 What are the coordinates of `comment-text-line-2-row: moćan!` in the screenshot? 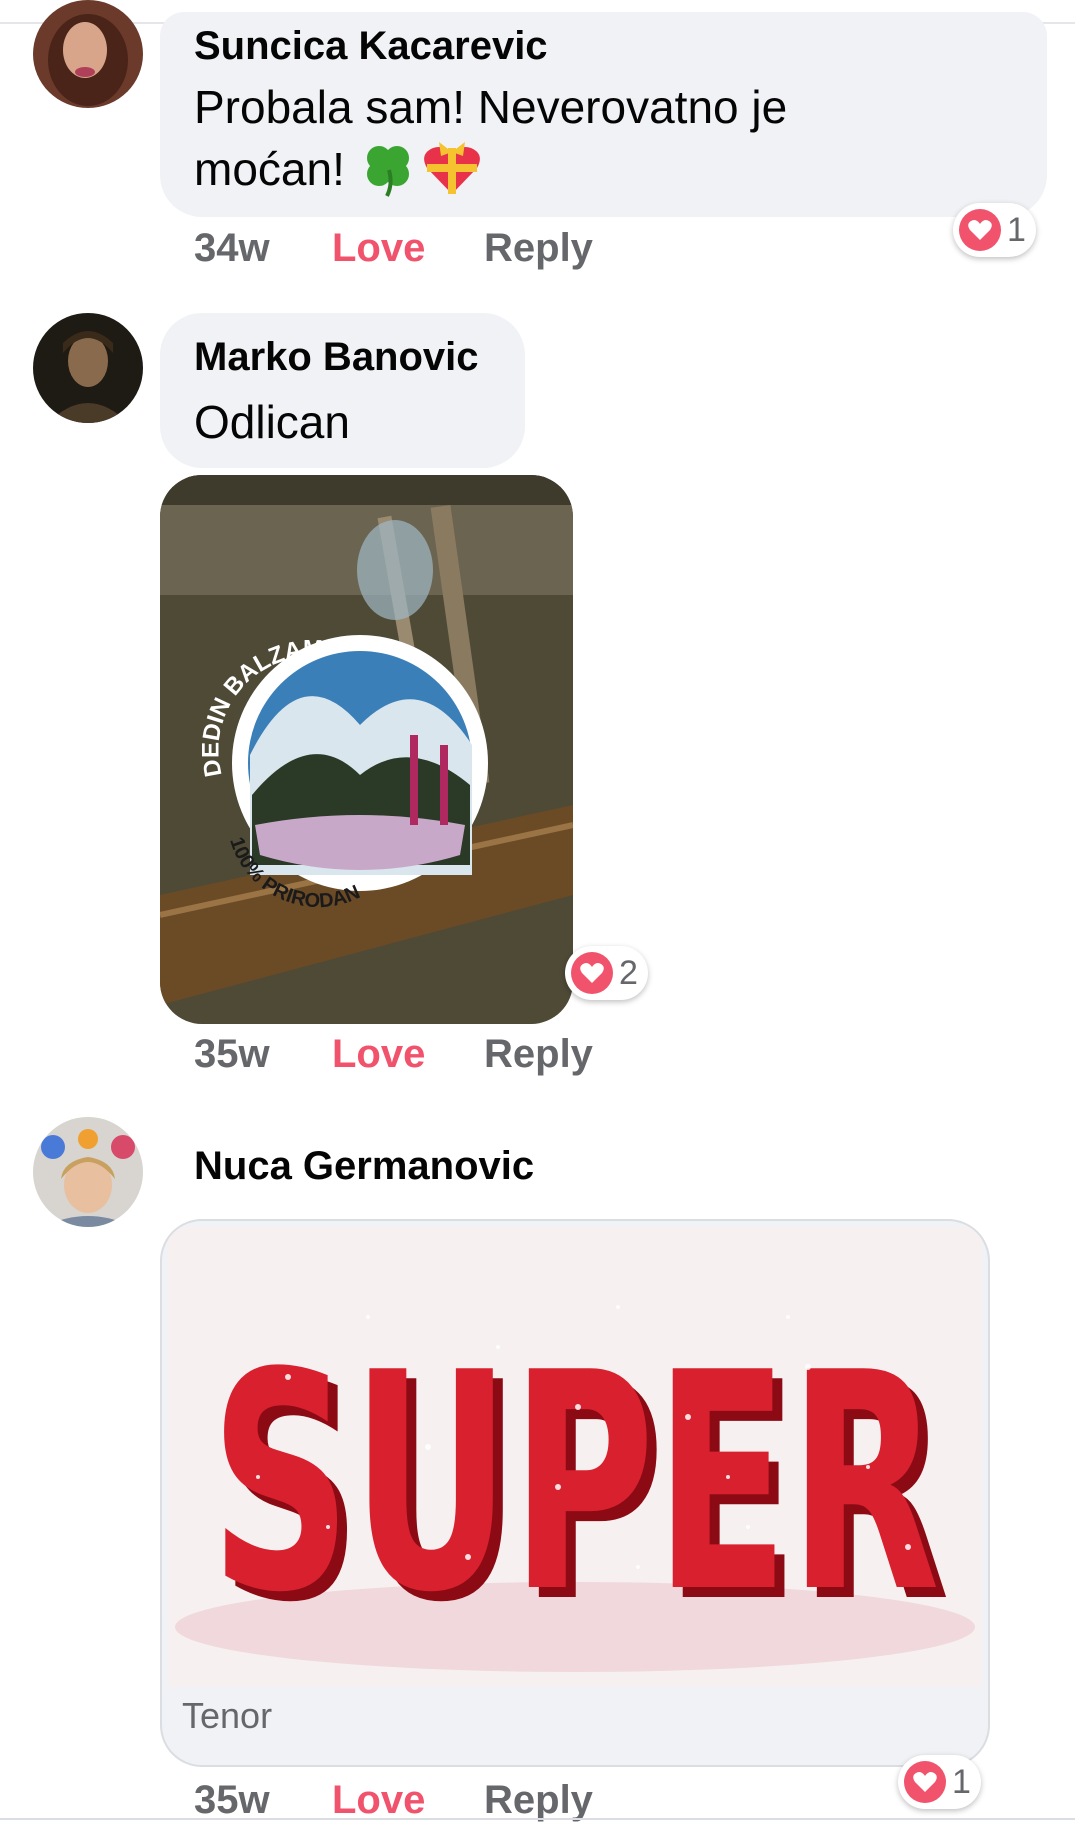 It's located at (603, 169).